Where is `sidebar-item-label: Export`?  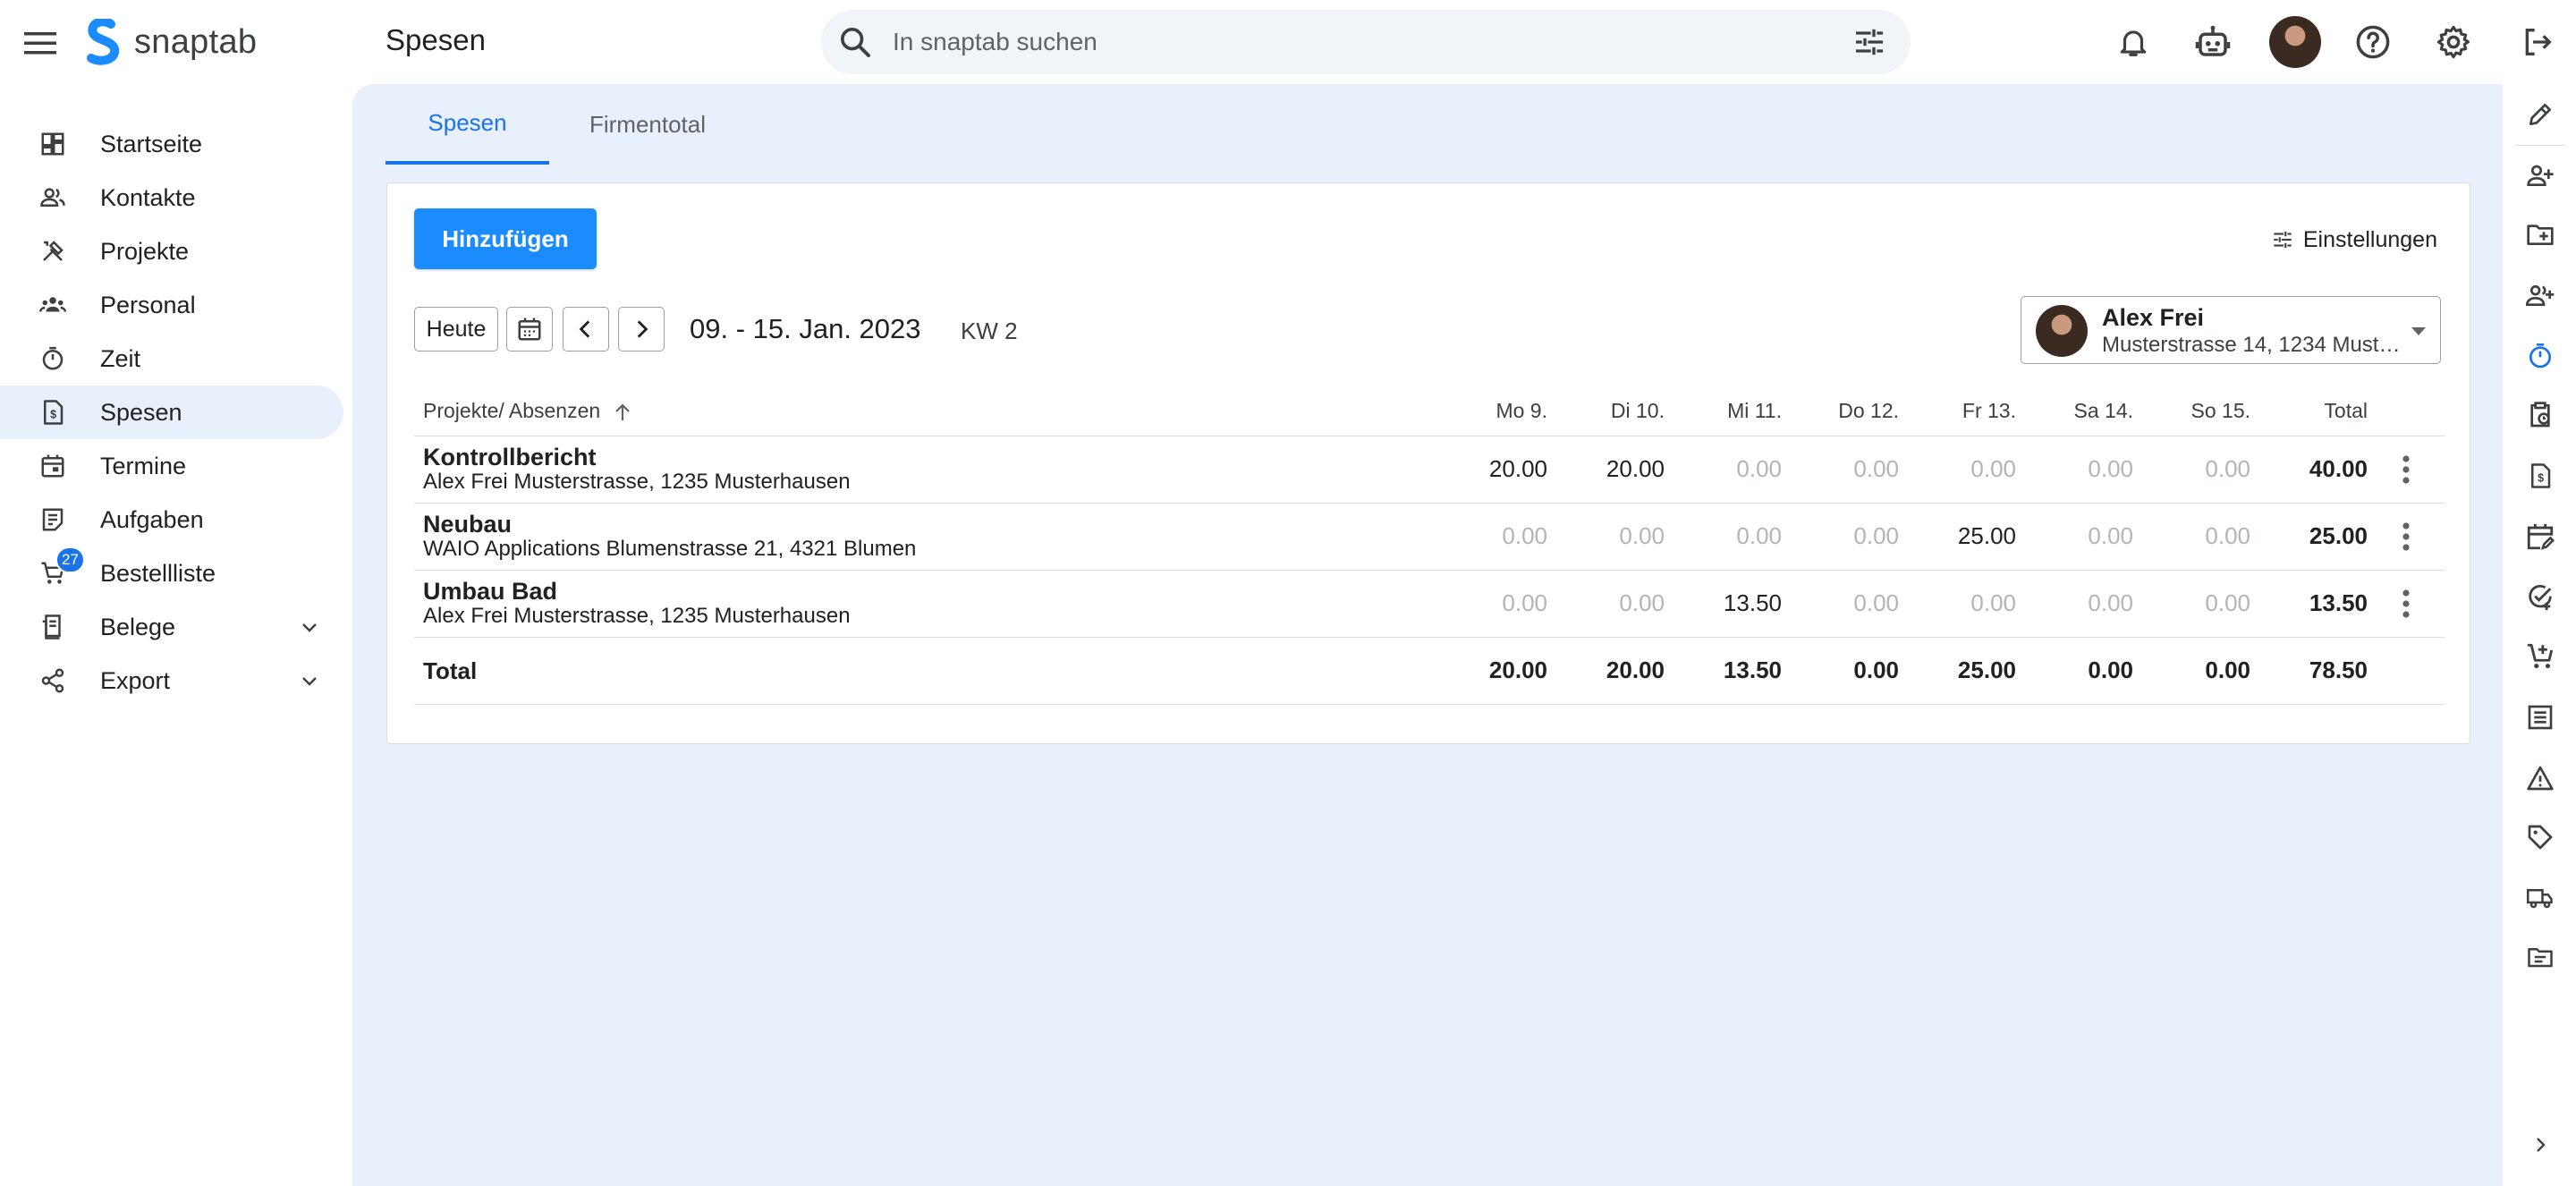
sidebar-item-label: Export is located at coordinates (135, 680).